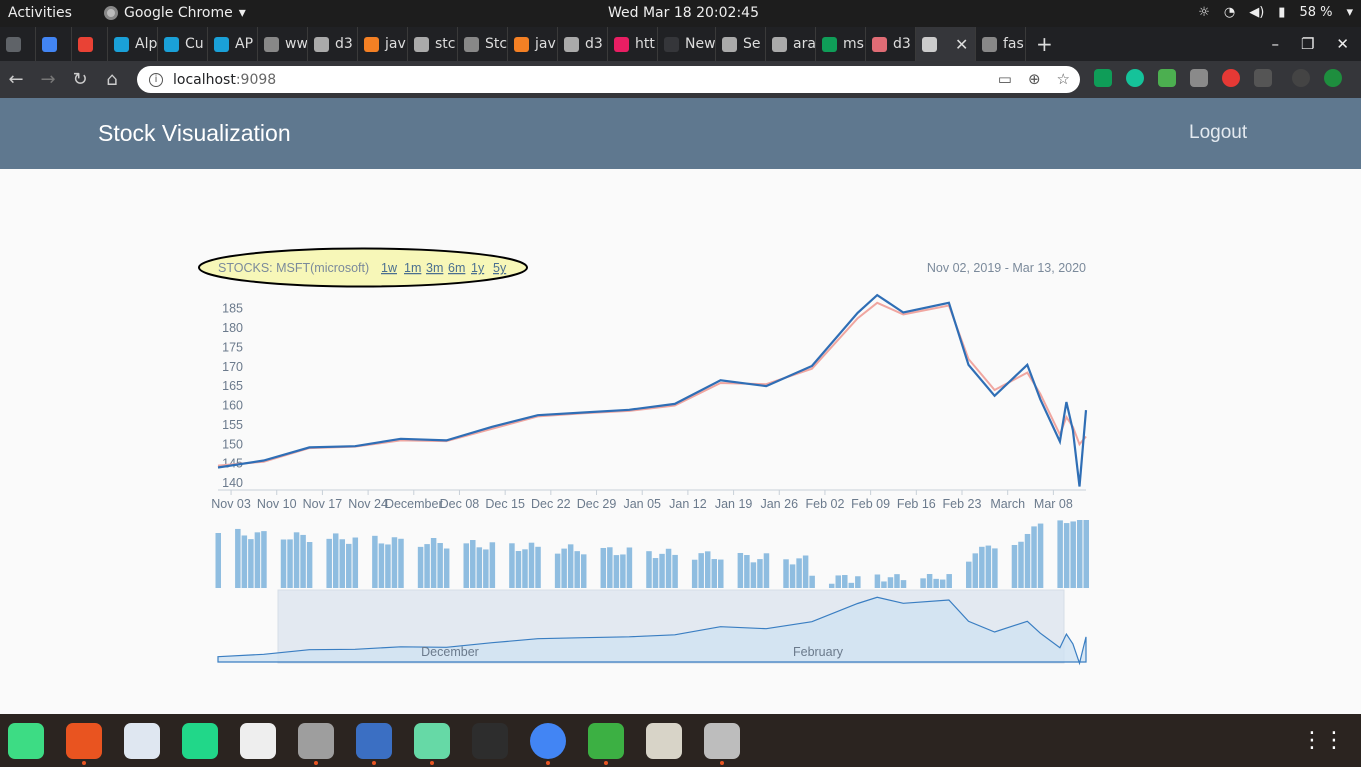 This screenshot has width=1361, height=767. What do you see at coordinates (548, 743) in the screenshot?
I see `chrome-icon` at bounding box center [548, 743].